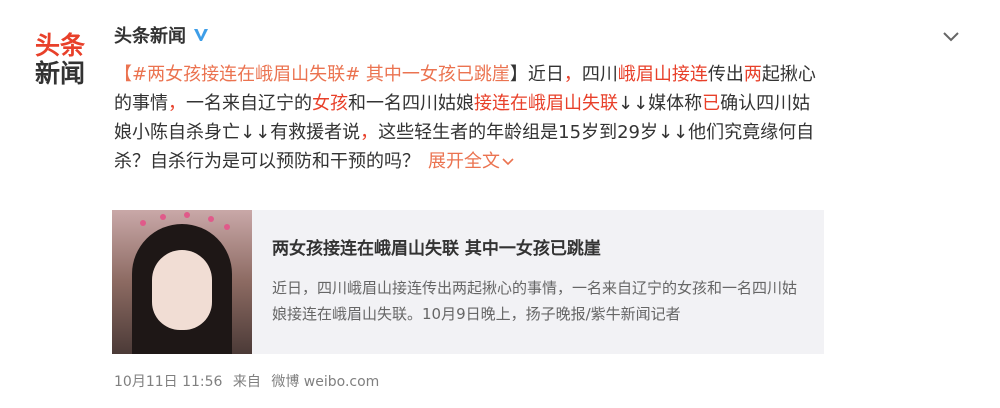 This screenshot has height=408, width=1000. What do you see at coordinates (539, 246) in the screenshot?
I see `card-title: 两女孩接连在峨眉山失联 其中一女孩已跳崖` at bounding box center [539, 246].